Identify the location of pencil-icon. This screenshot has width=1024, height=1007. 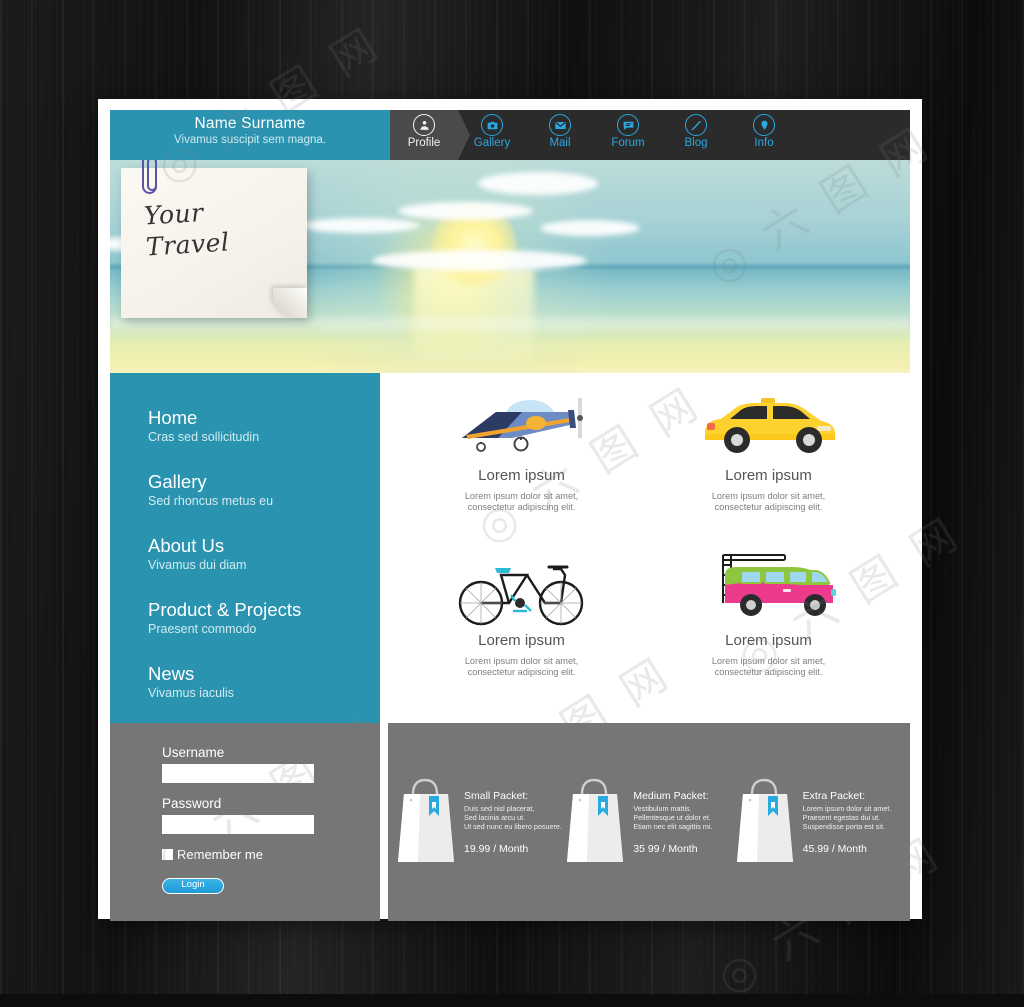
(696, 125).